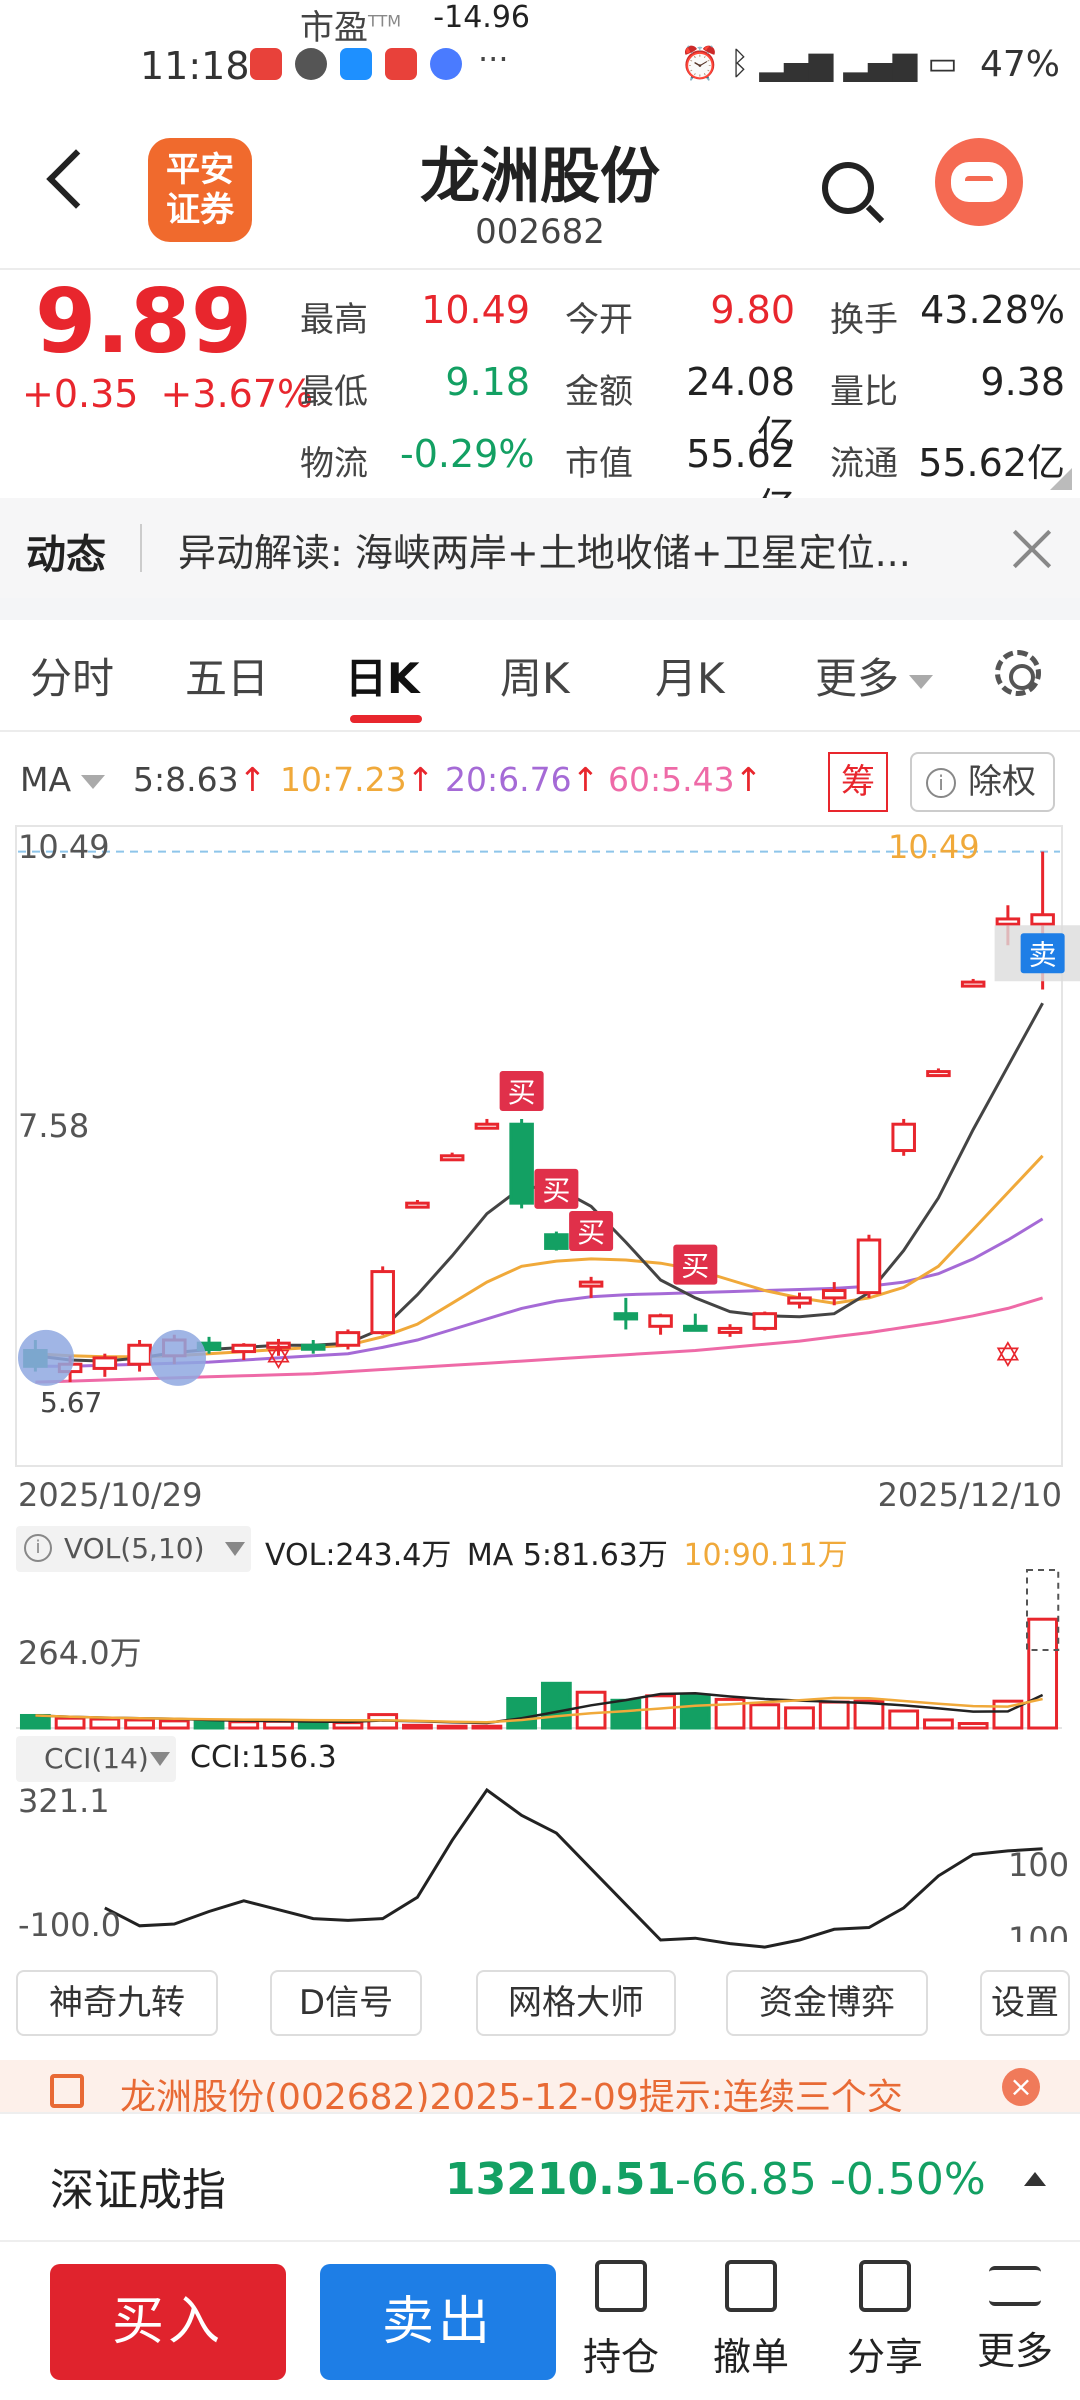 The image size is (1080, 2400). Describe the element at coordinates (857, 678) in the screenshot. I see `tab-label: 更多` at that location.